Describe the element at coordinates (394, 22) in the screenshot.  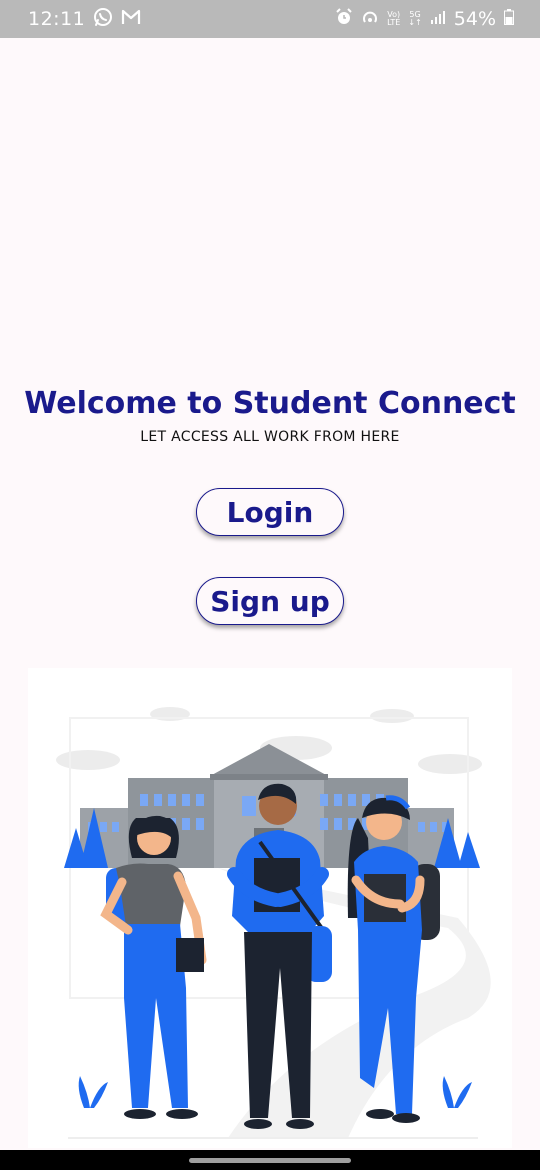
I see `volte-label-bottom: LTE` at that location.